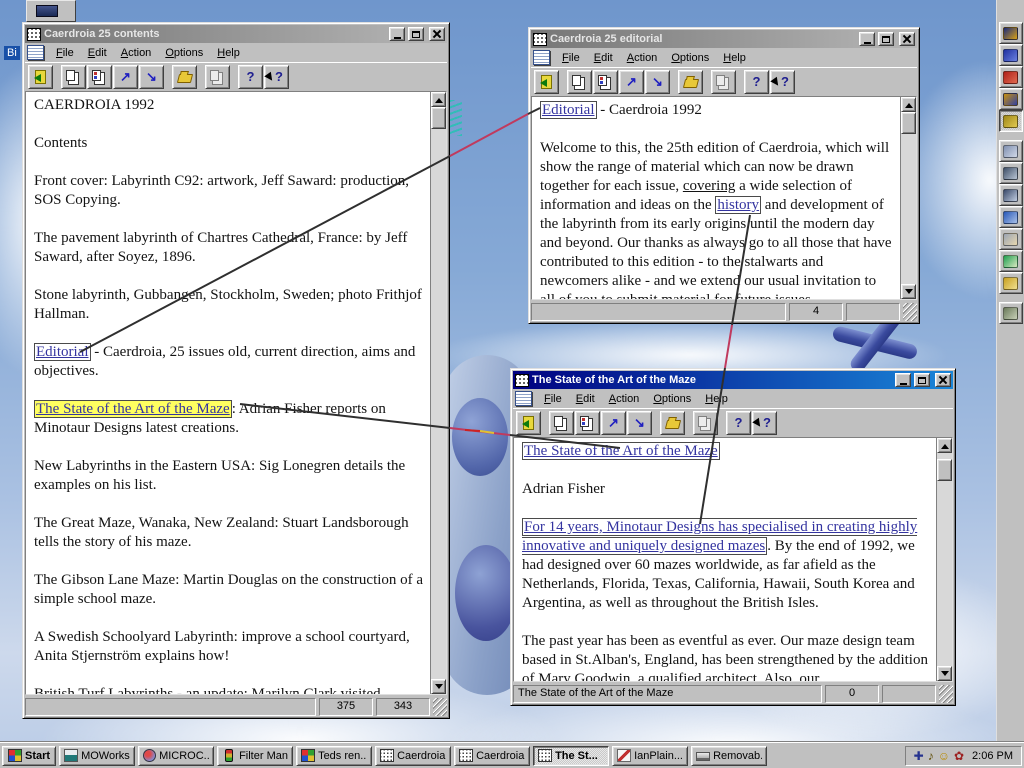 Image resolution: width=1024 pixels, height=768 pixels. I want to click on ribbon-tool-icon, so click(1010, 55).